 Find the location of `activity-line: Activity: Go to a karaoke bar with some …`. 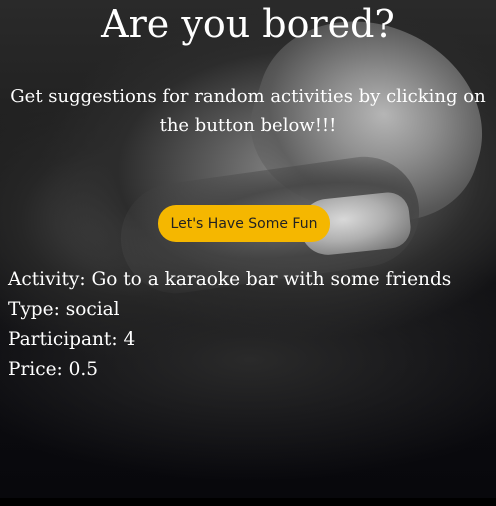

activity-line: Activity: Go to a karaoke bar with some … is located at coordinates (248, 280).